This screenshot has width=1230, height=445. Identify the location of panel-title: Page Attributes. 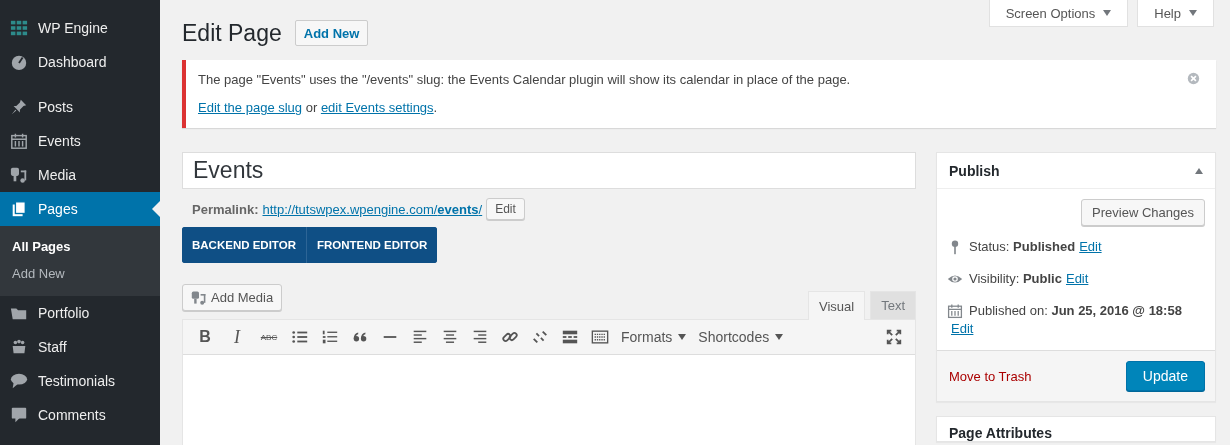
(1000, 433).